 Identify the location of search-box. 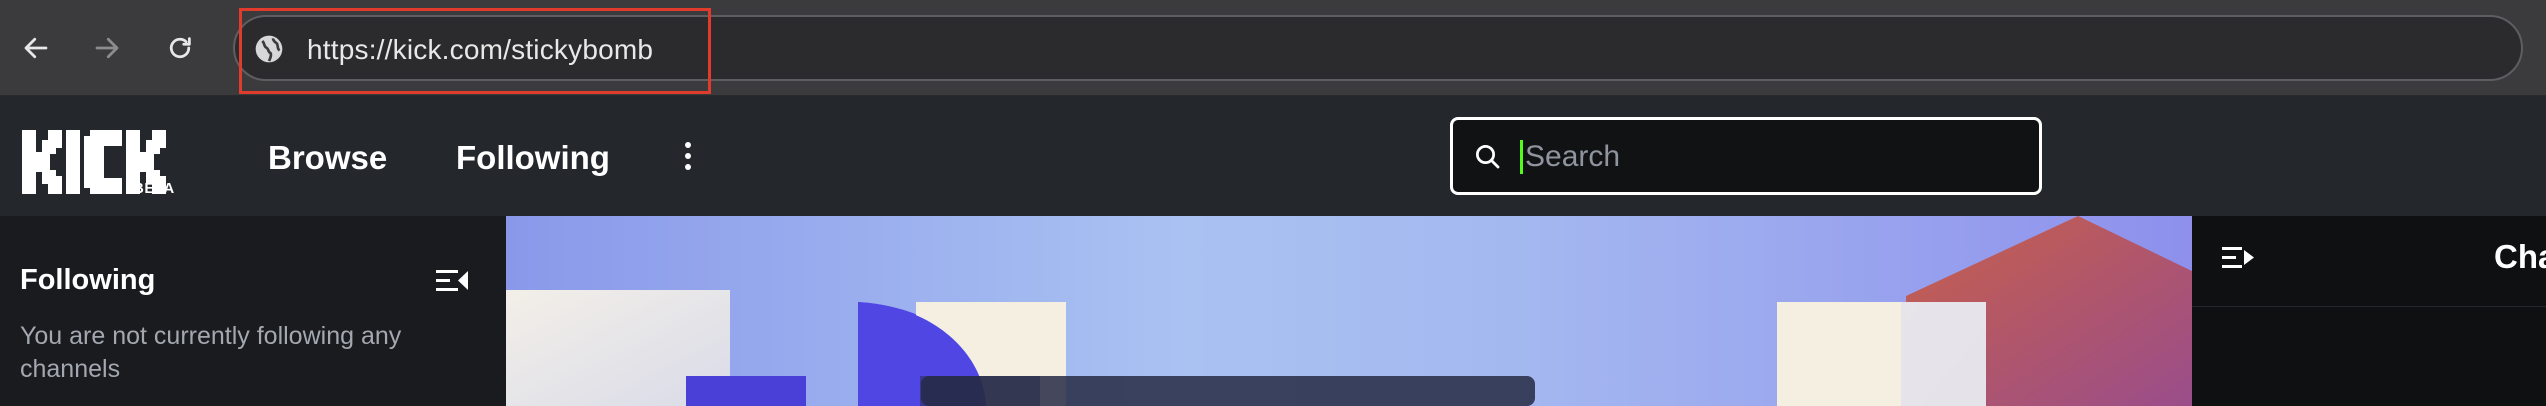
(1746, 156).